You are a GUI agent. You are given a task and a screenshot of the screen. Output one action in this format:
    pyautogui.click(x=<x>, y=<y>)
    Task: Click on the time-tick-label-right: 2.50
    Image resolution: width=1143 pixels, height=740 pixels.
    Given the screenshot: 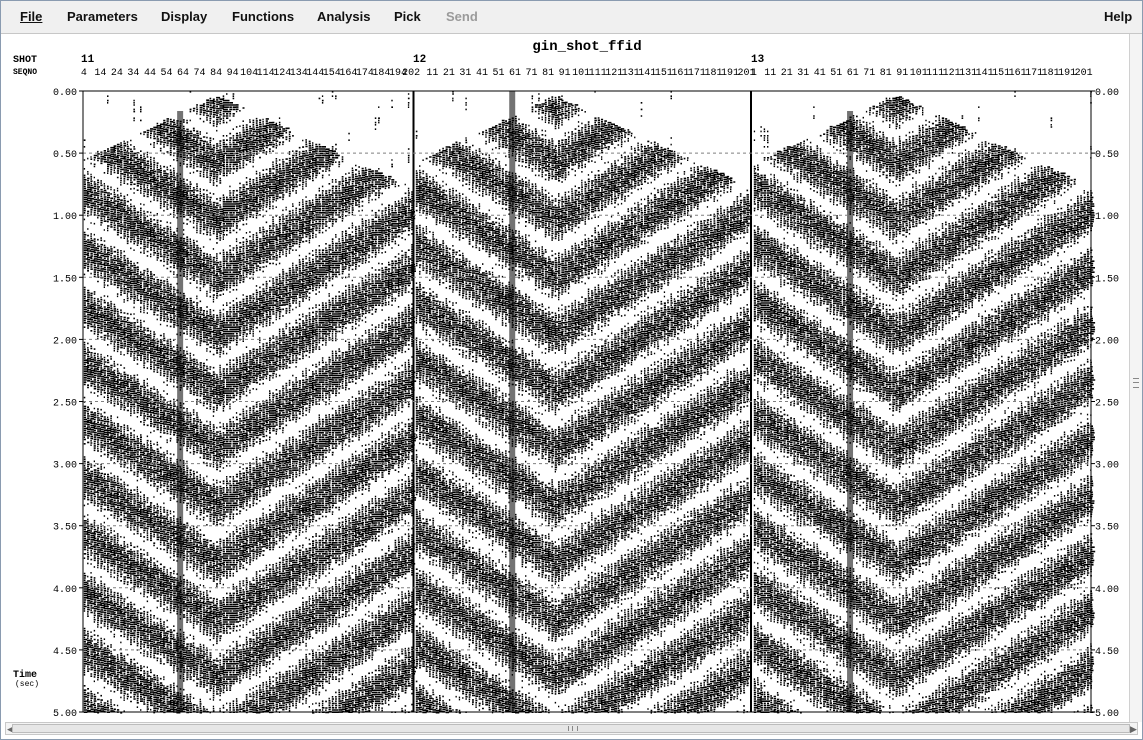 What is the action you would take?
    pyautogui.click(x=1107, y=404)
    